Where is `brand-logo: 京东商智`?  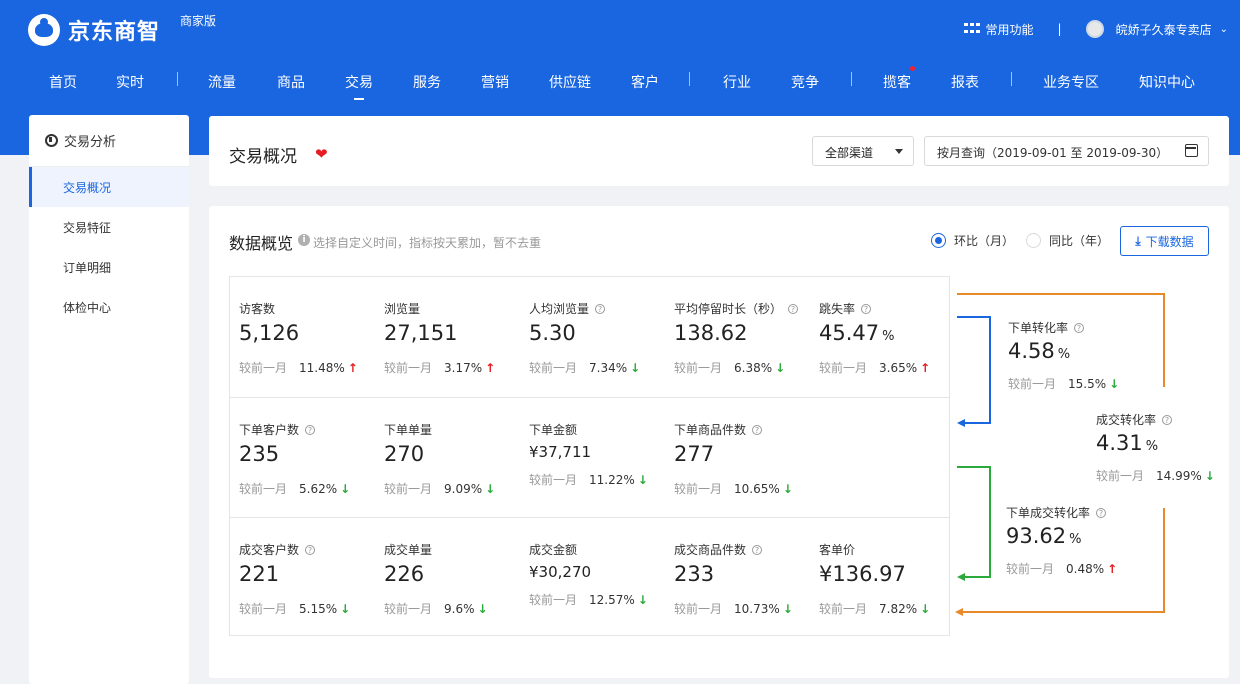
brand-logo: 京东商智 is located at coordinates (94, 30).